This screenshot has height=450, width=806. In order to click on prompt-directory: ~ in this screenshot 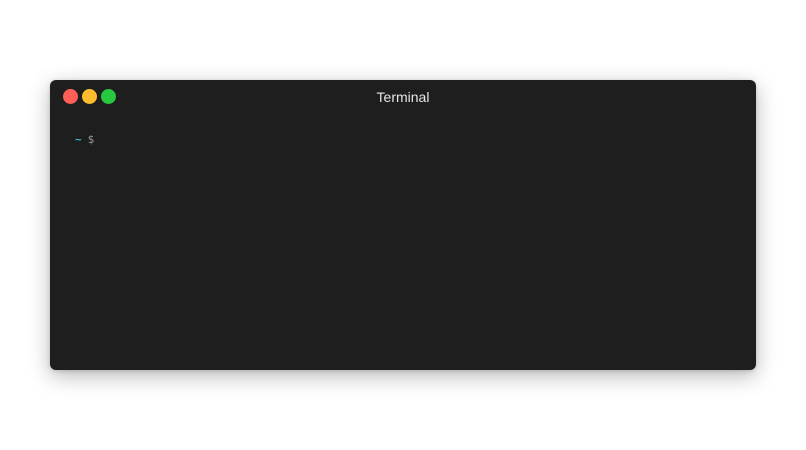, I will do `click(78, 139)`.